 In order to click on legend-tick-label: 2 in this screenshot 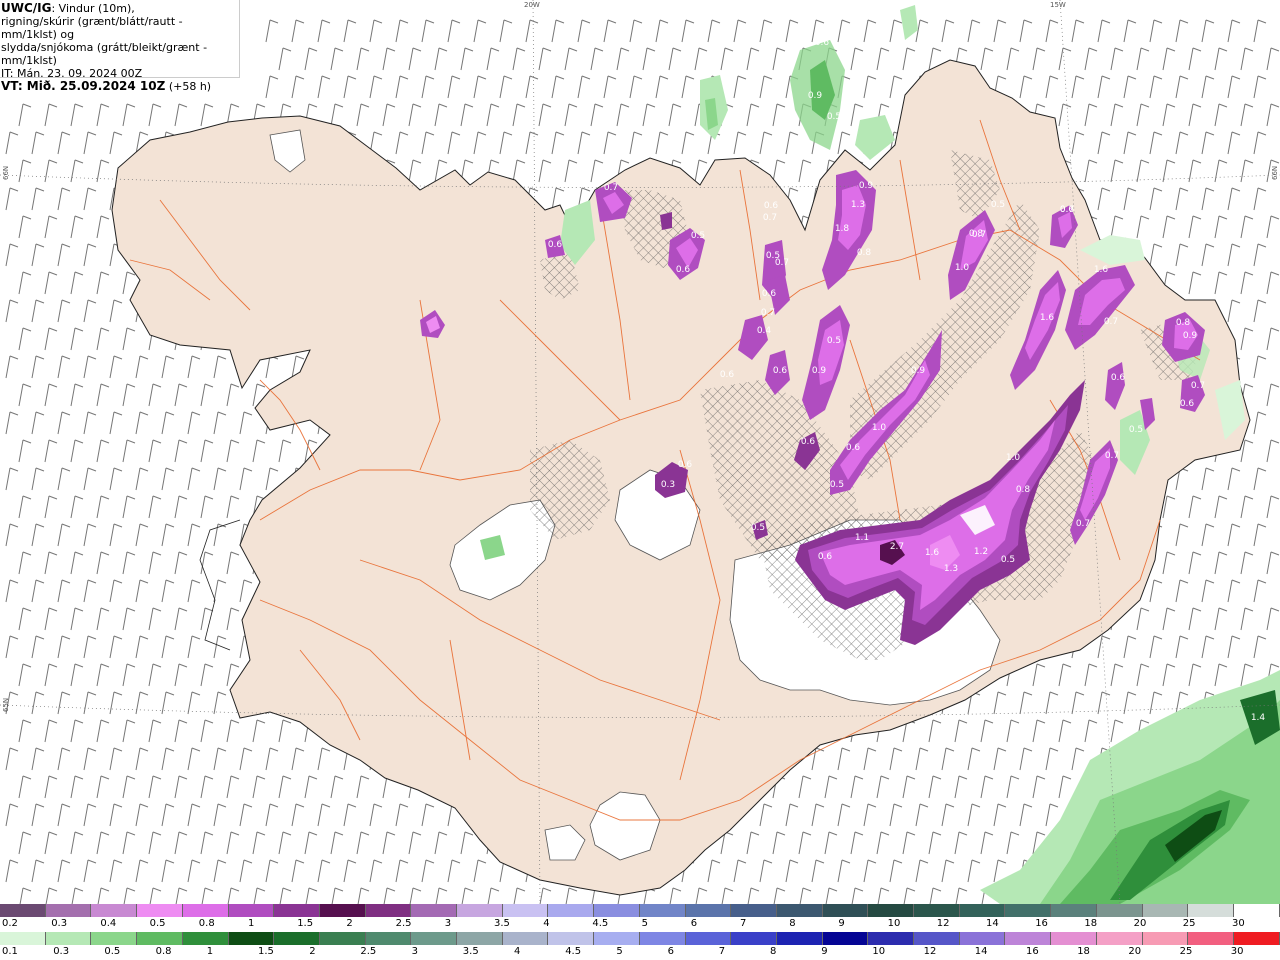, I will do `click(349, 923)`.